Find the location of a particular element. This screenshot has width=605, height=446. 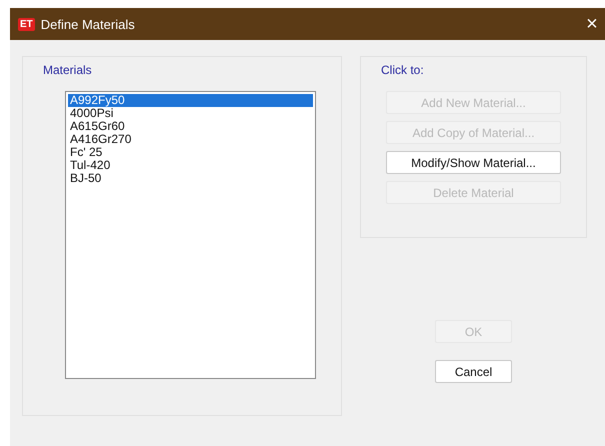

app-logo: ET is located at coordinates (26, 24).